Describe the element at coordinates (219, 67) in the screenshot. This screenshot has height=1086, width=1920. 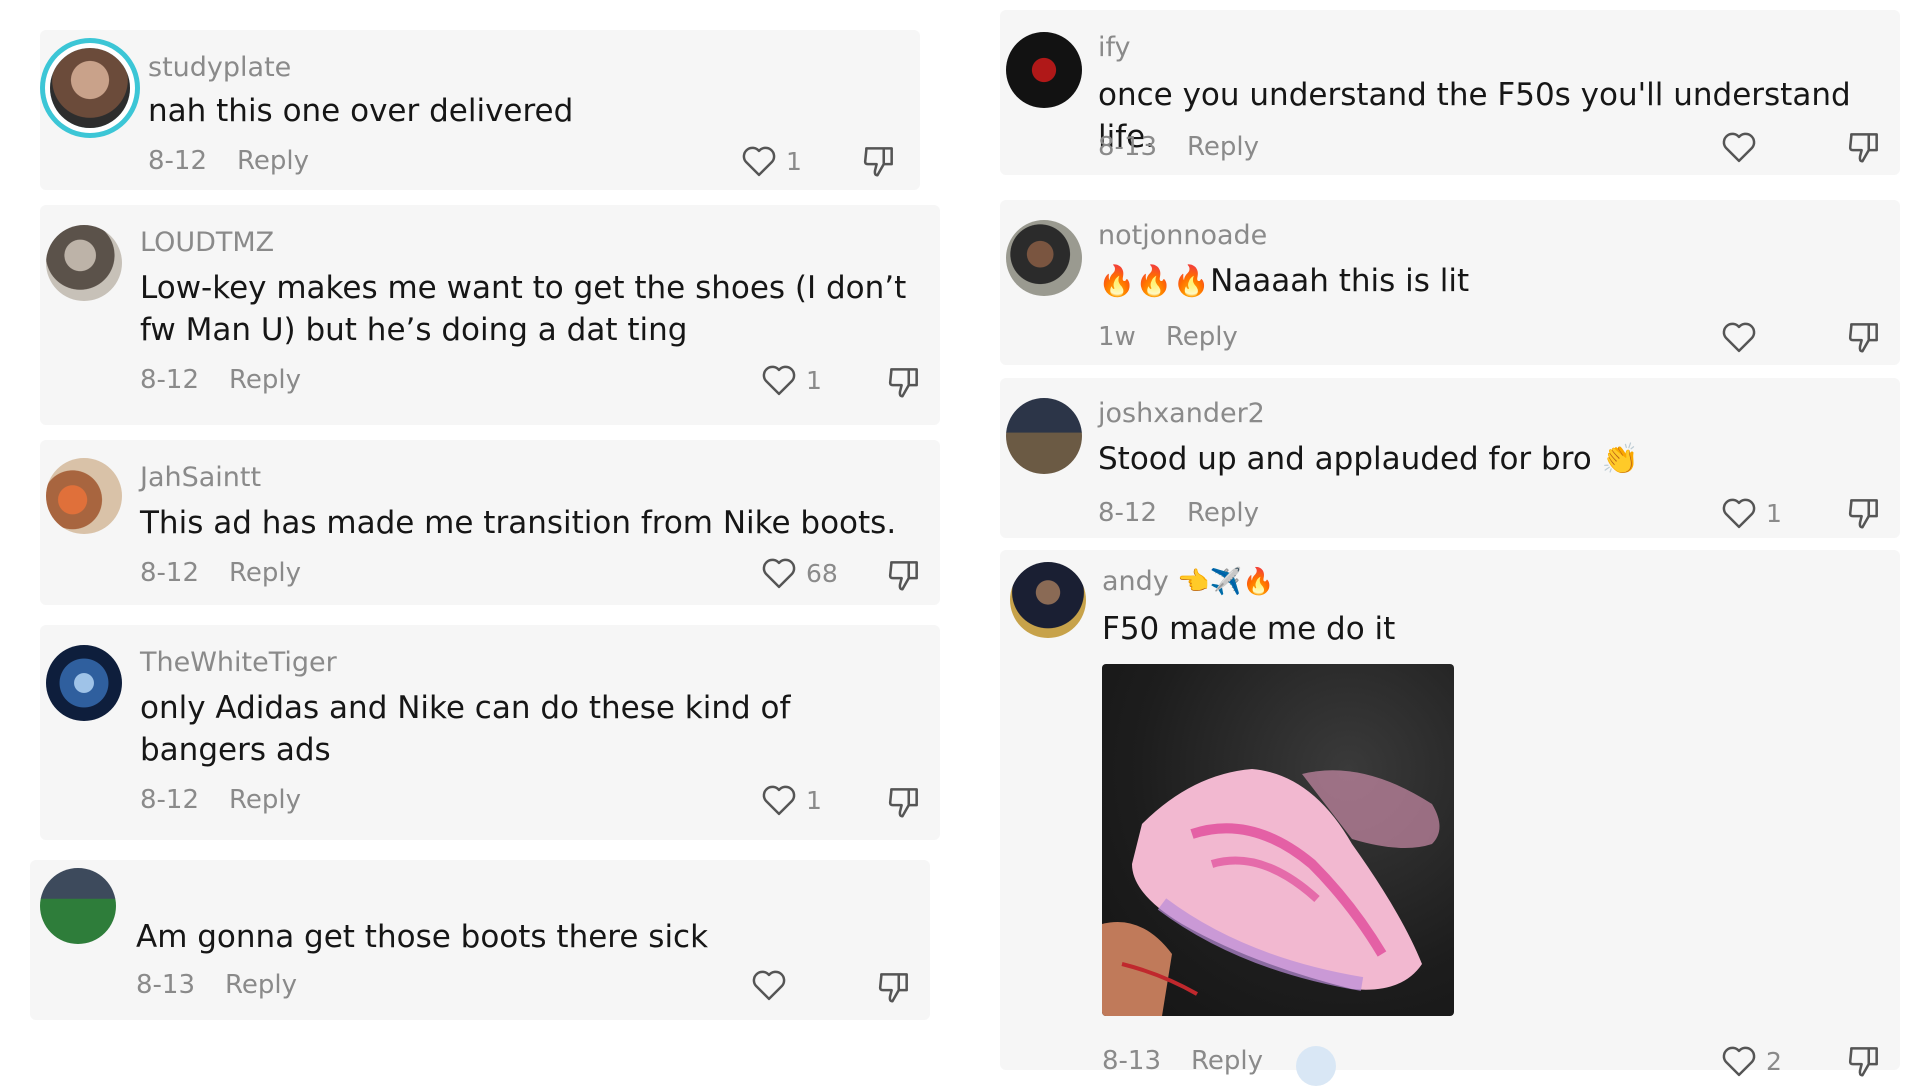
I see `comment-username: studyplate` at that location.